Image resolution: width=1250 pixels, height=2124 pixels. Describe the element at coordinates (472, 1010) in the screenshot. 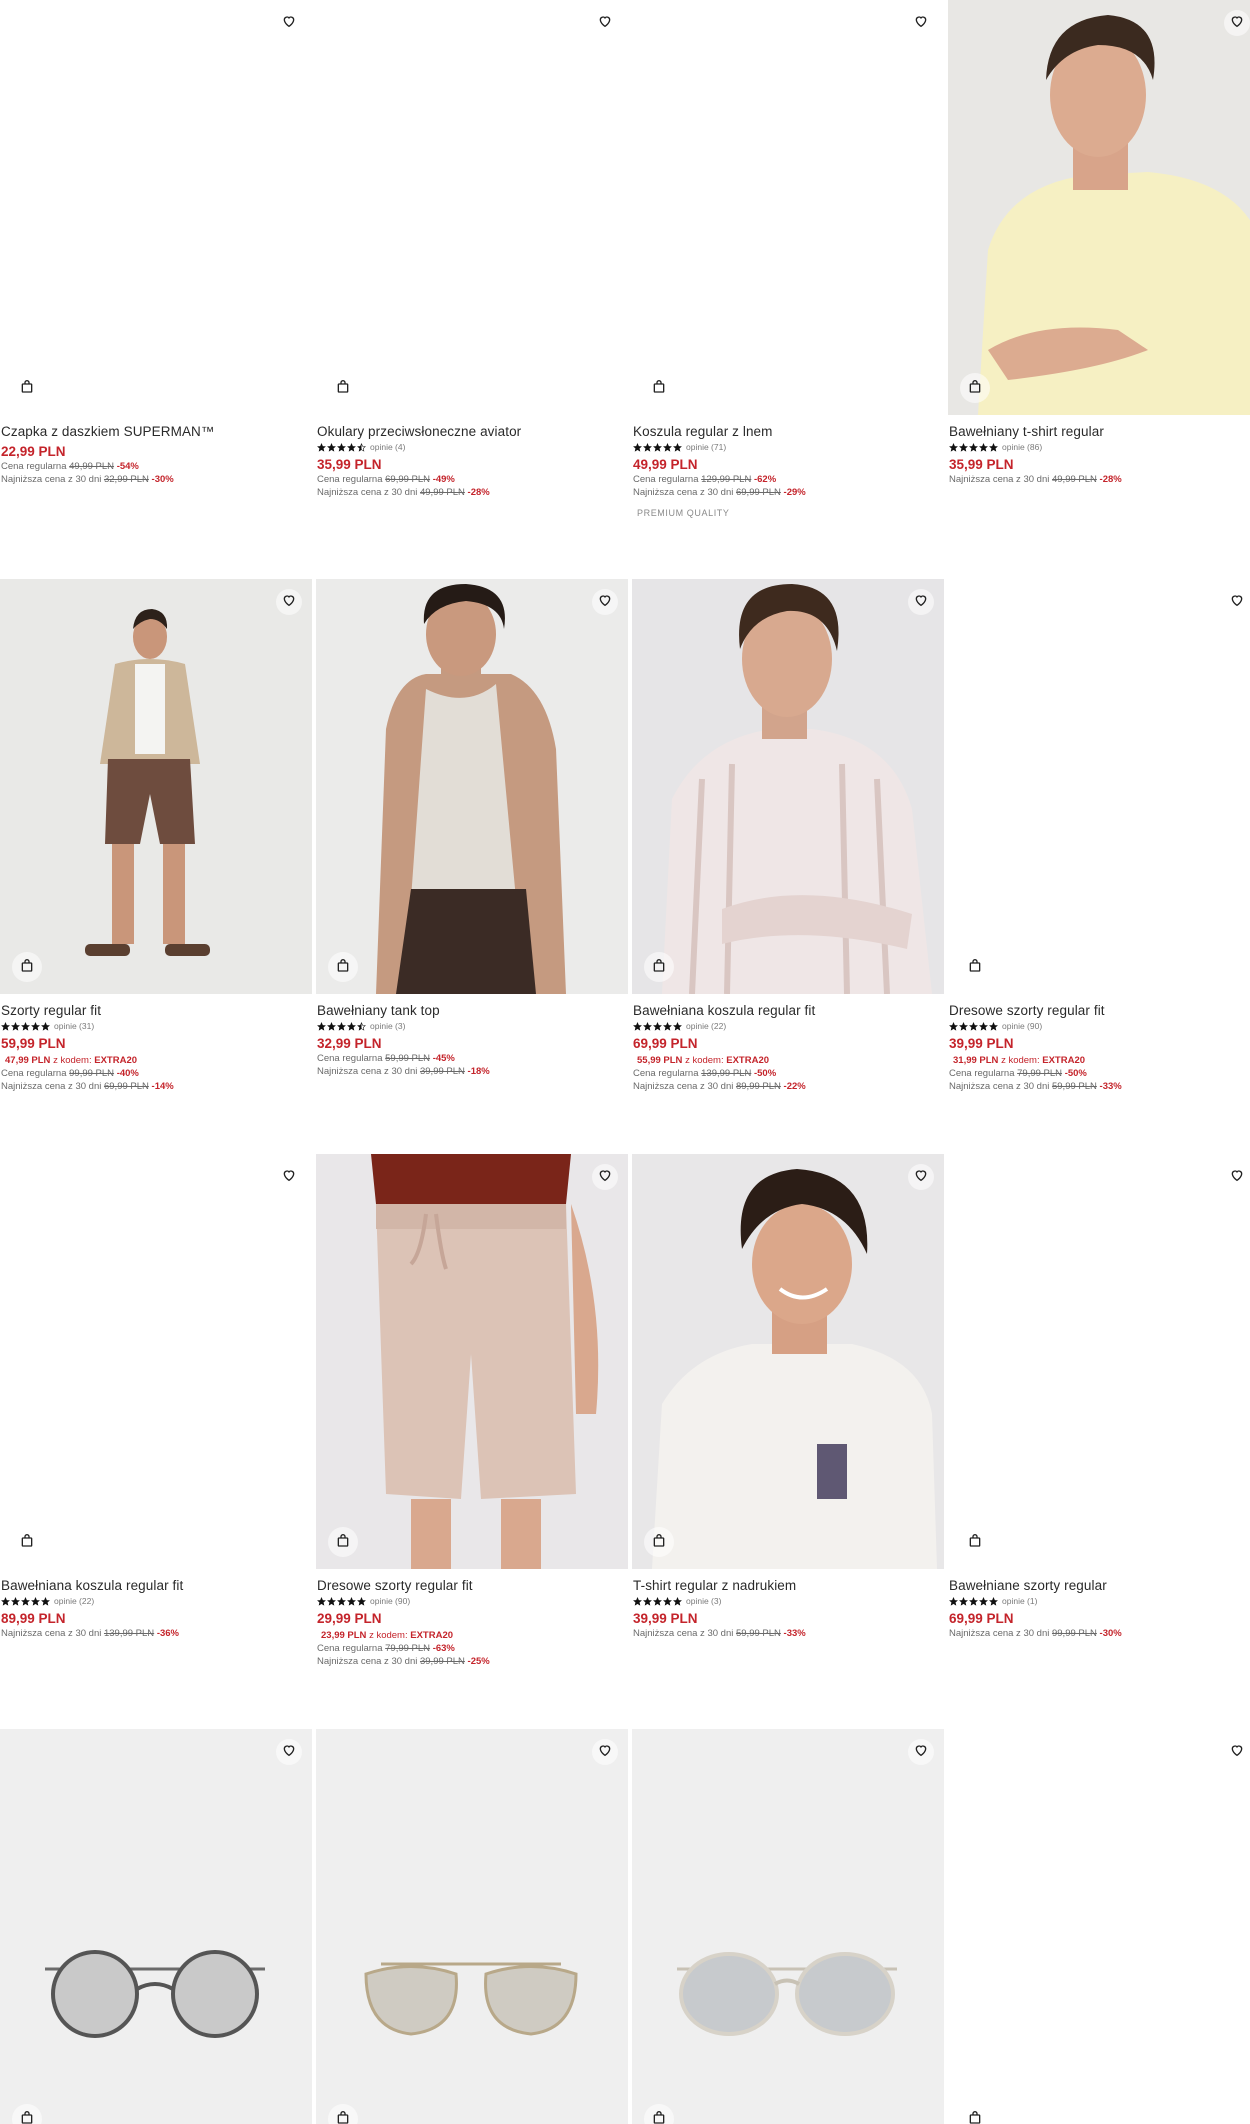

I see `product-name: Bawełniany tank top` at that location.